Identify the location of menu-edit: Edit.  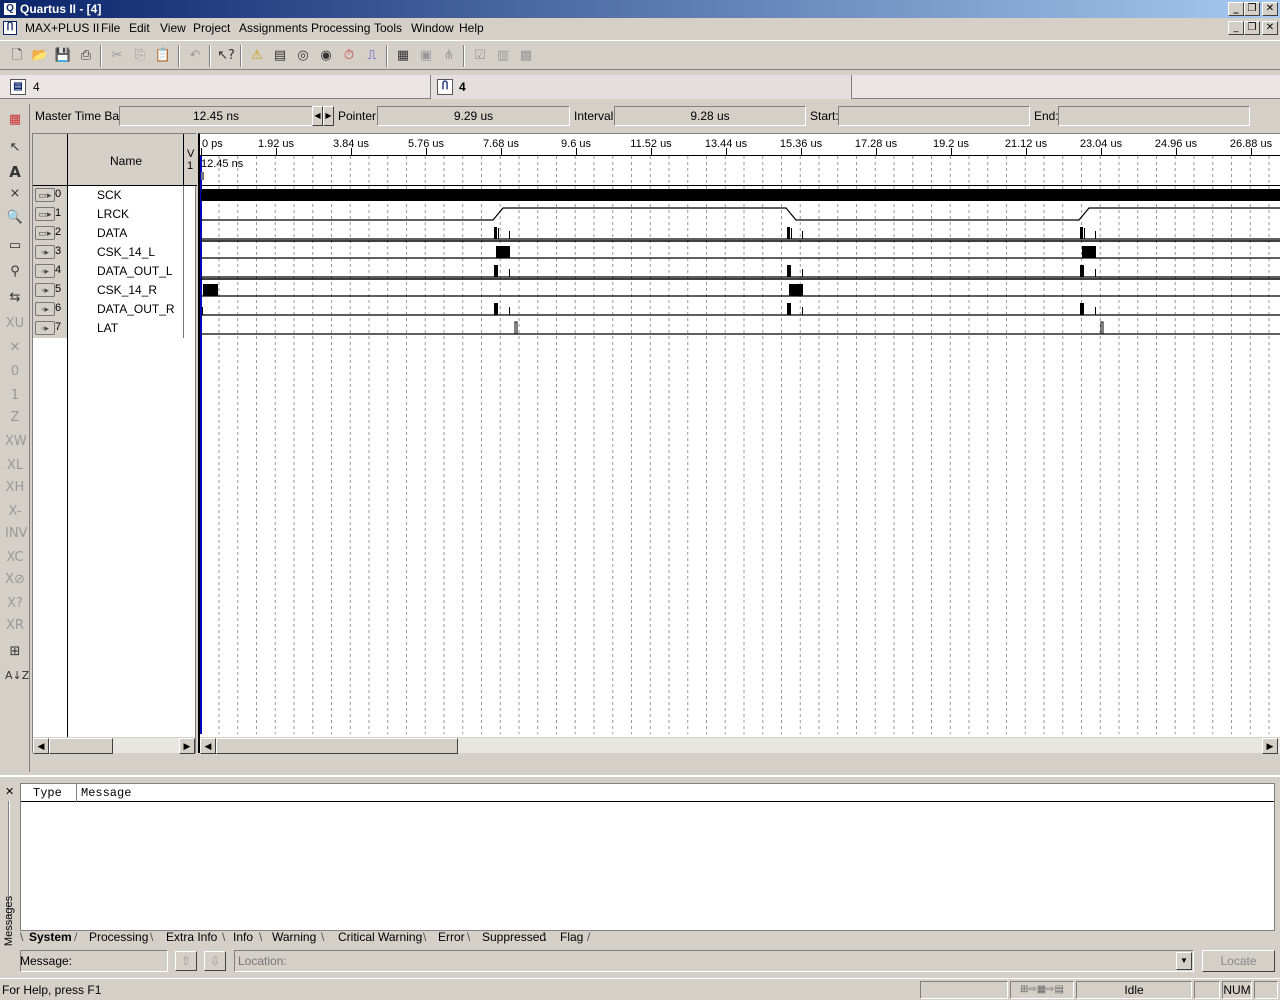
(139, 28).